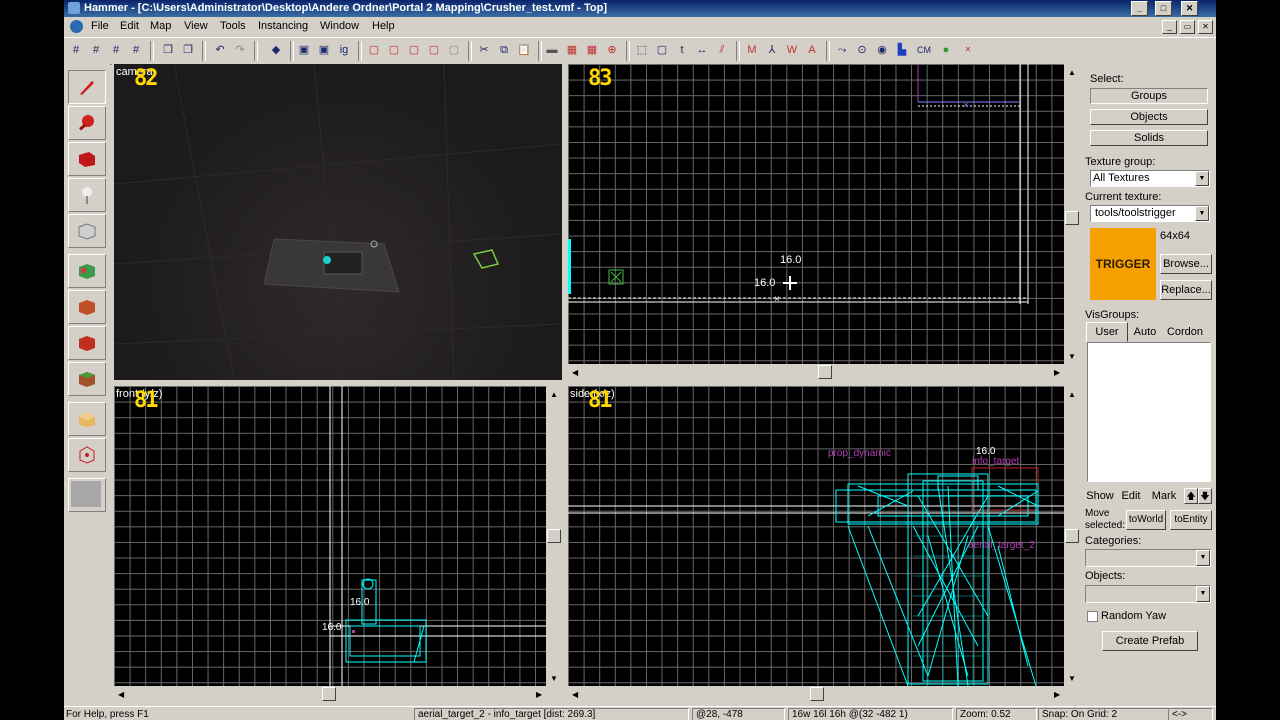 This screenshot has height=720, width=1280. I want to click on visgroup-edit-button: Edit, so click(1131, 496).